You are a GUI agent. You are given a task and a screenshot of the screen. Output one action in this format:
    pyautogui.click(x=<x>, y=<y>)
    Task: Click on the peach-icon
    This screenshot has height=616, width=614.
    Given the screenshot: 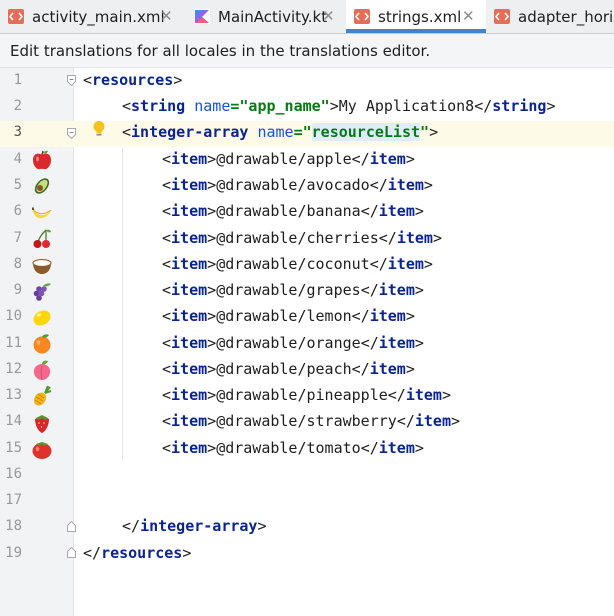 What is the action you would take?
    pyautogui.click(x=42, y=370)
    